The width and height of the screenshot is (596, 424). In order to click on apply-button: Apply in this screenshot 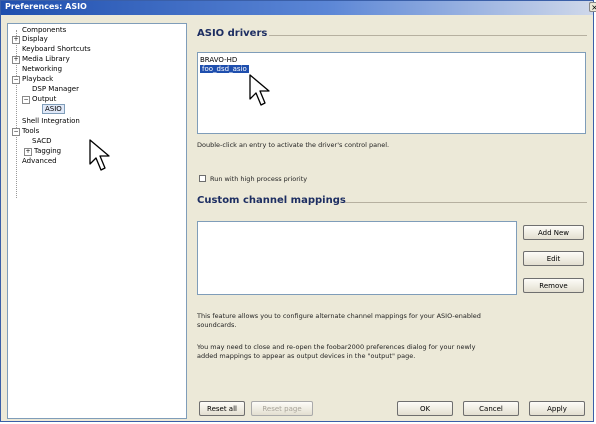, I will do `click(557, 408)`.